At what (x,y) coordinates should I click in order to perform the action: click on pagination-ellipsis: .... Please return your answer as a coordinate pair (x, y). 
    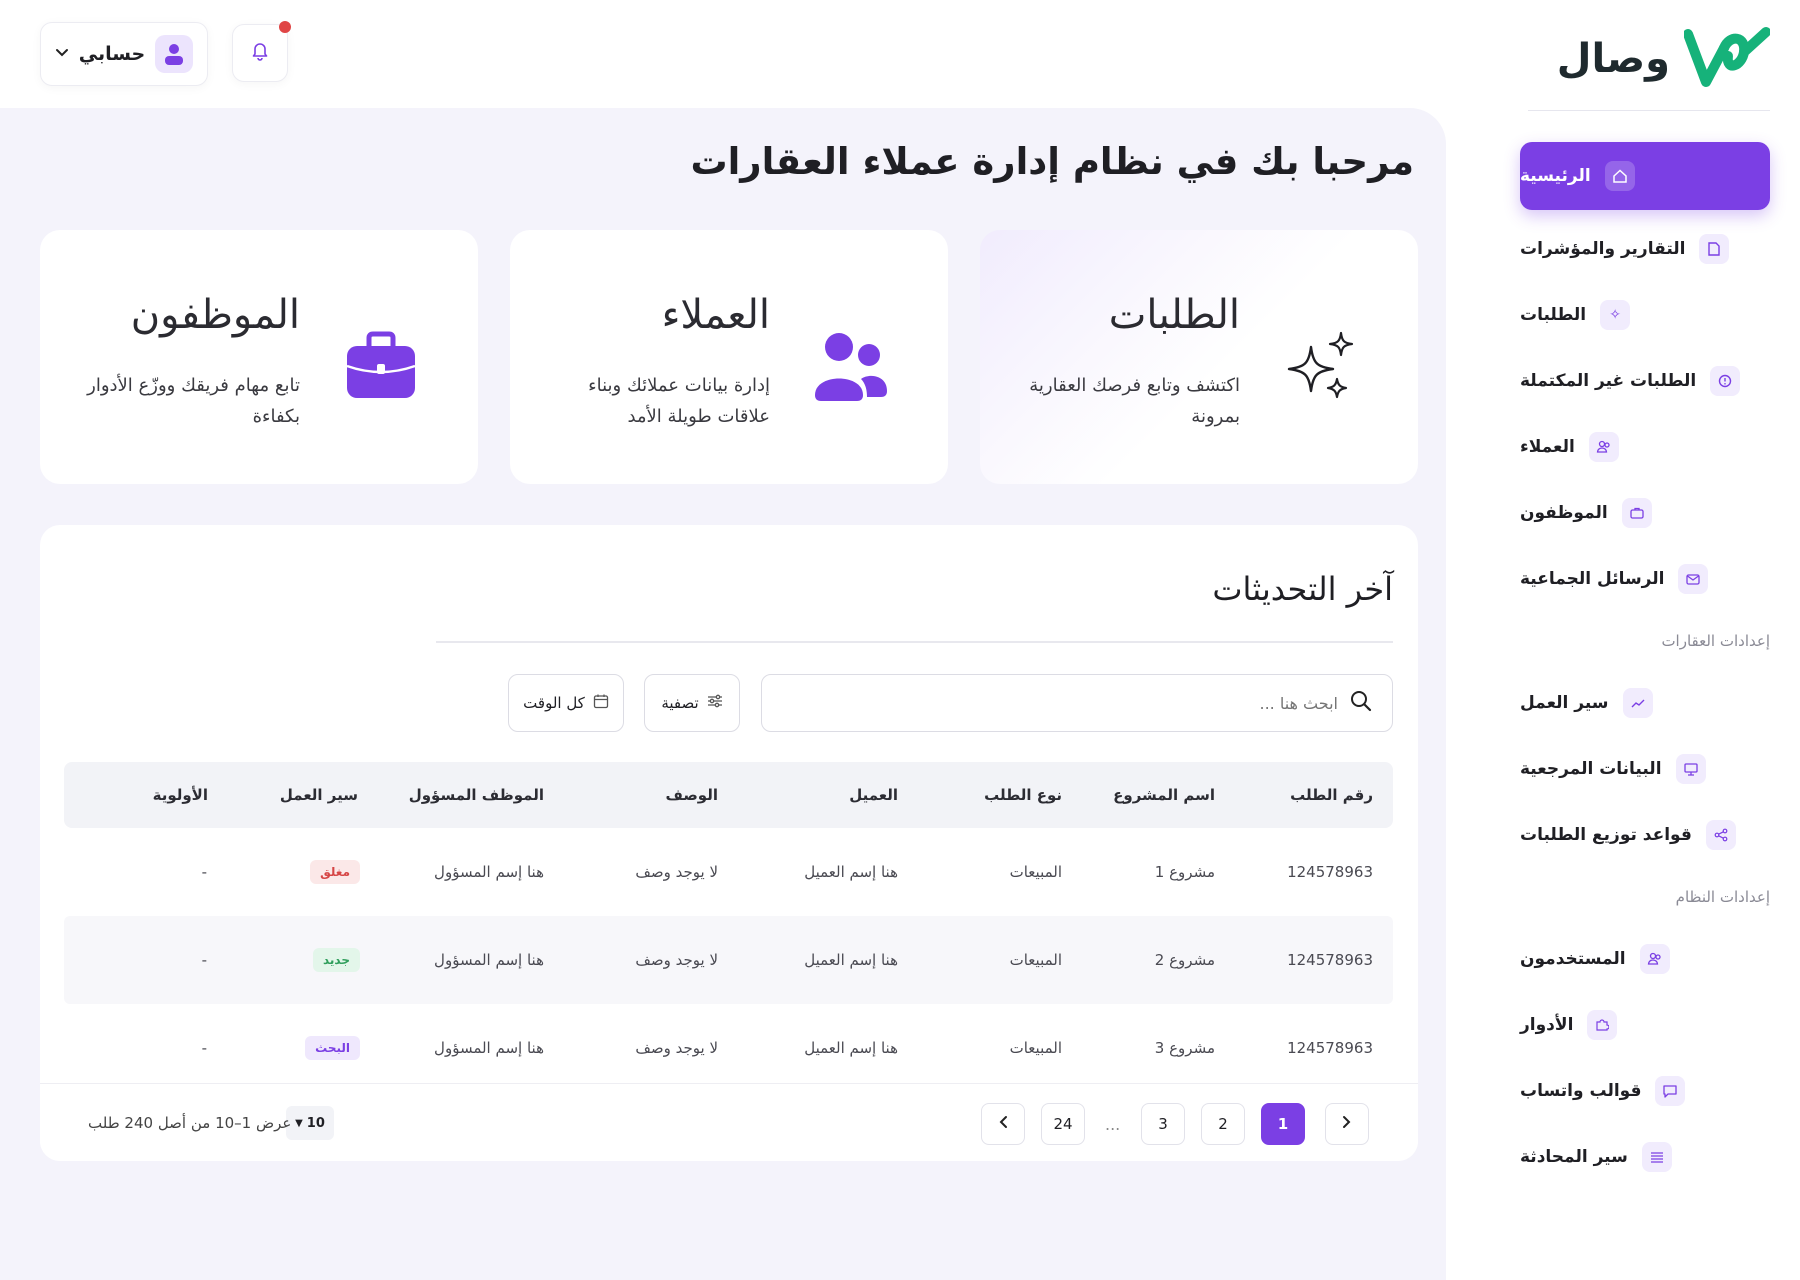
    Looking at the image, I should click on (1113, 1124).